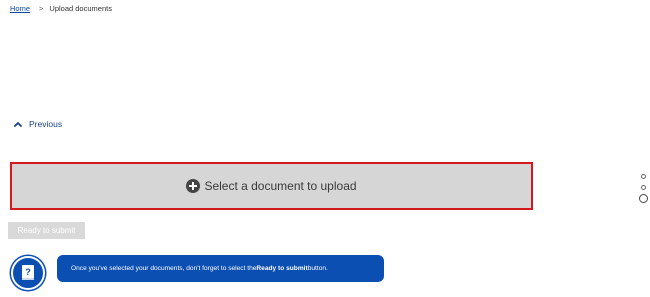  Describe the element at coordinates (18, 124) in the screenshot. I see `chevron-up-icon` at that location.